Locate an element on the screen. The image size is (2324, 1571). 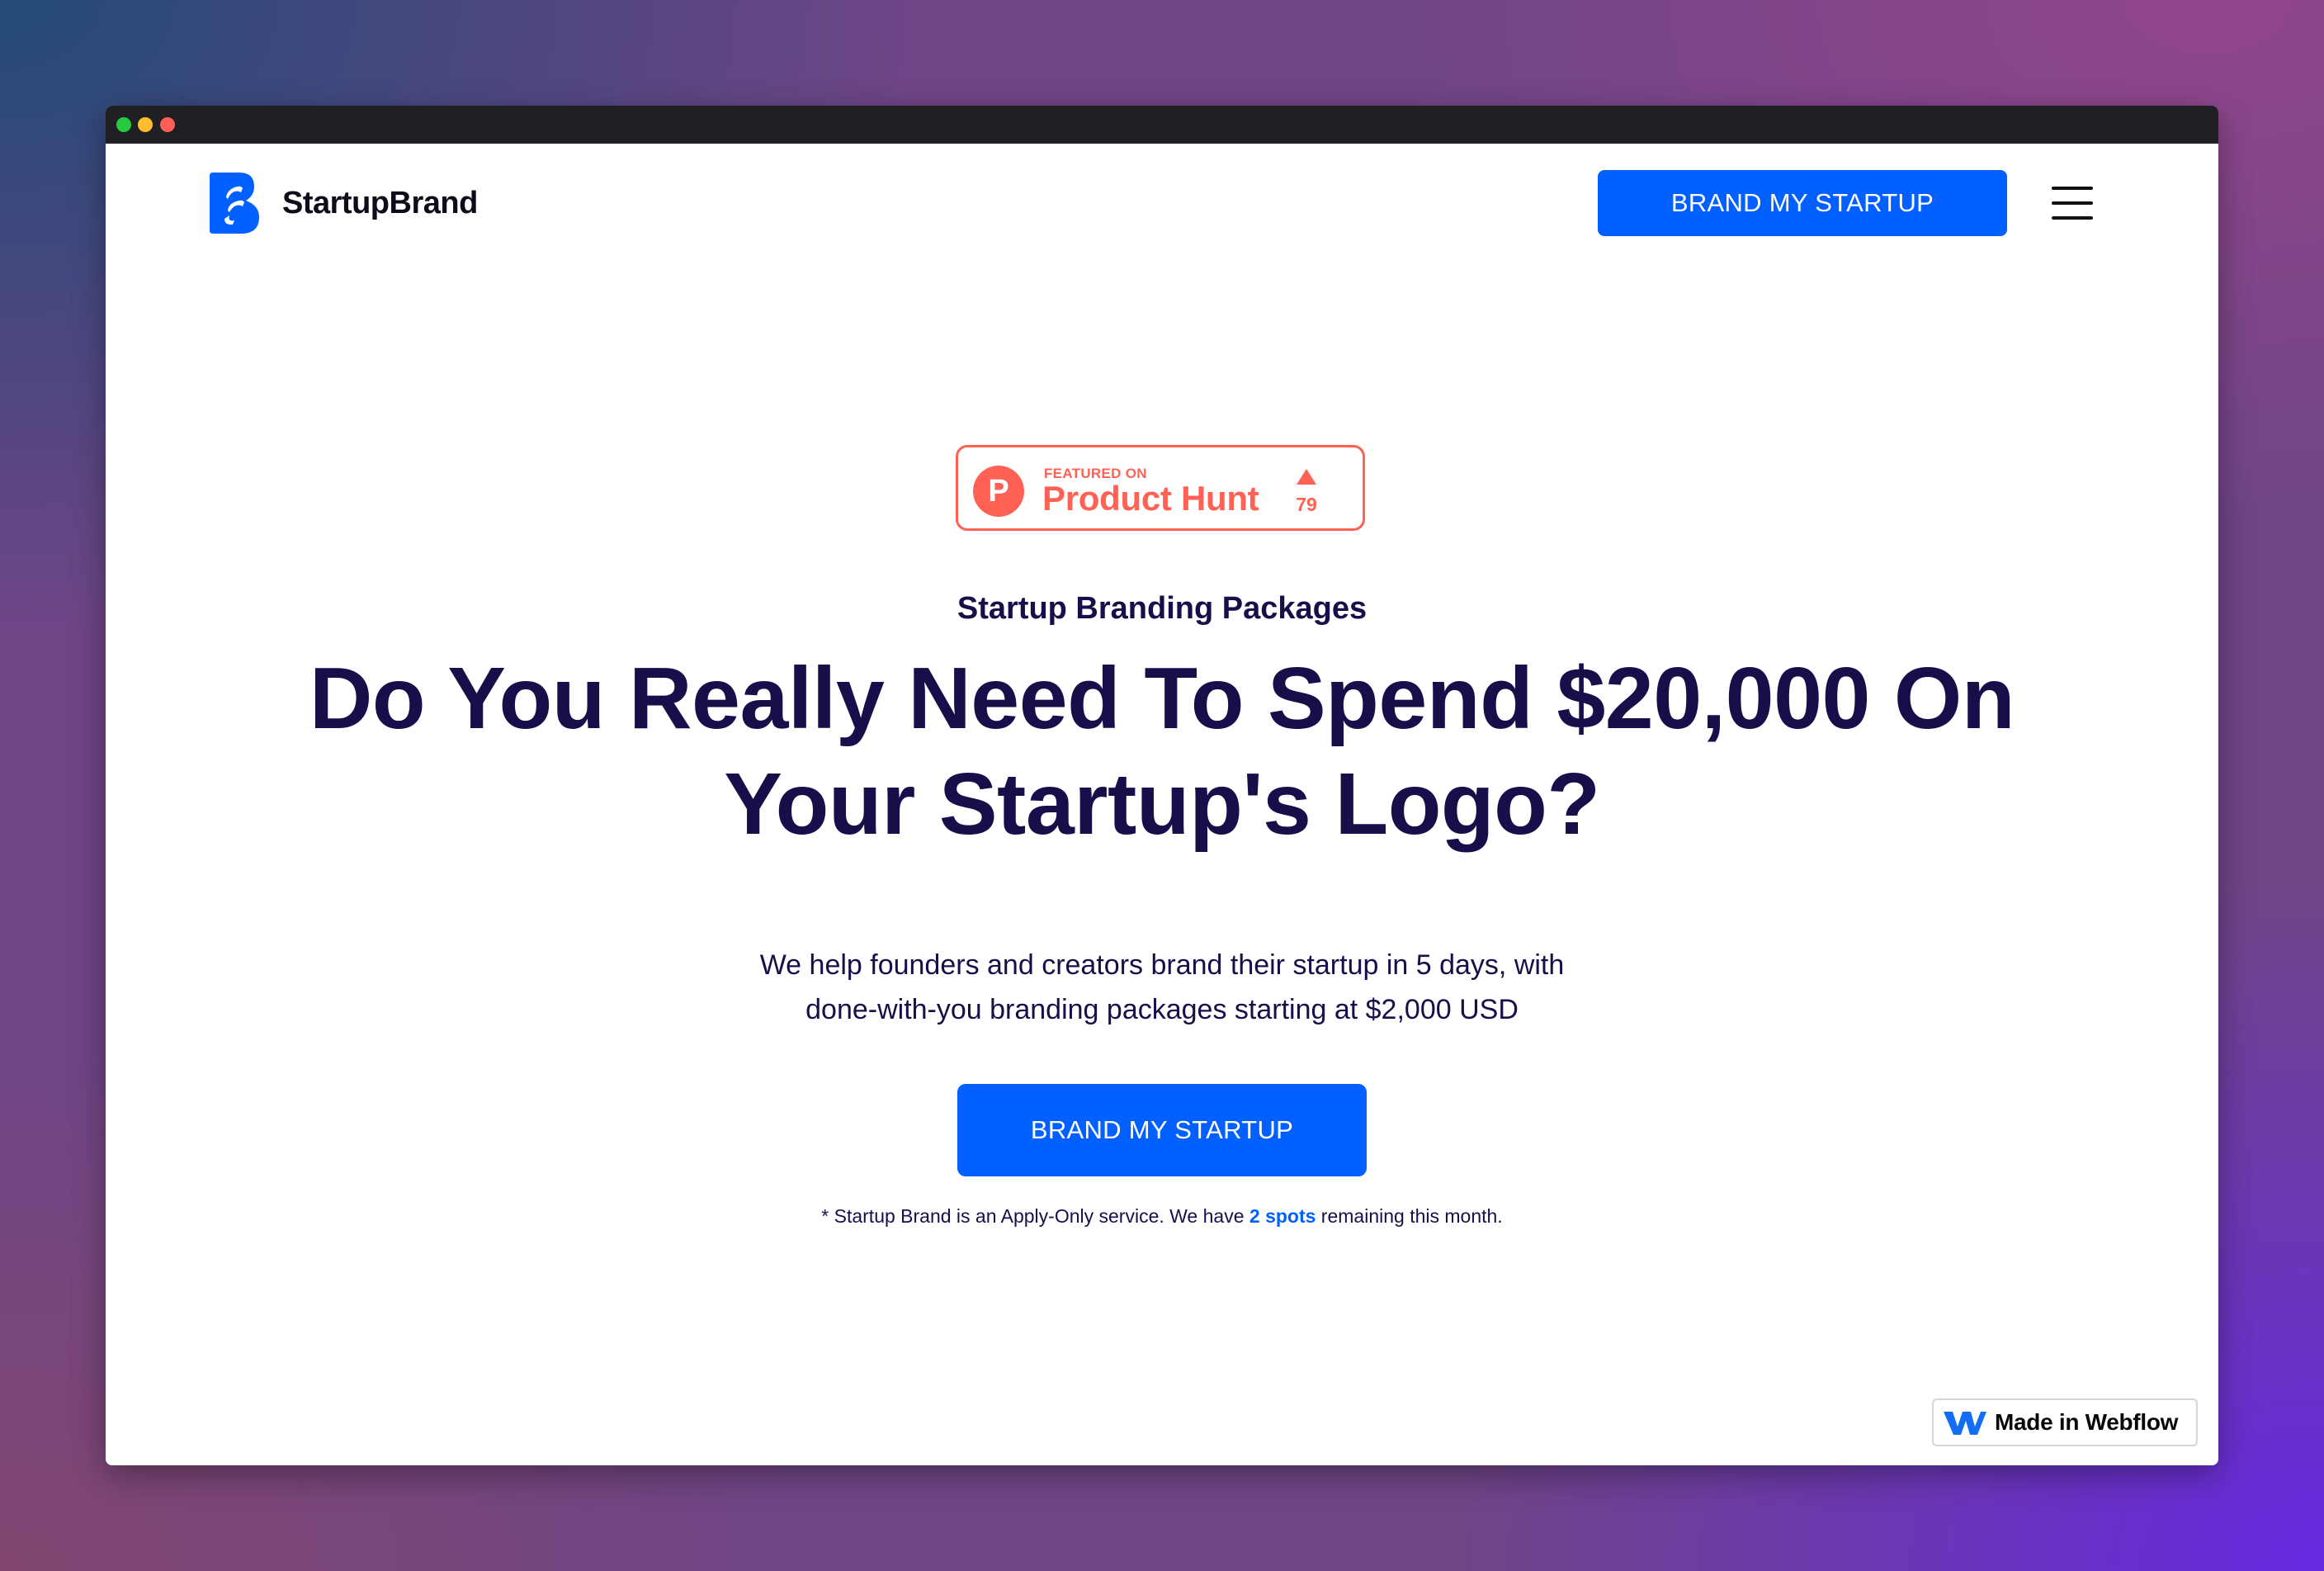
window-close-button is located at coordinates (123, 124).